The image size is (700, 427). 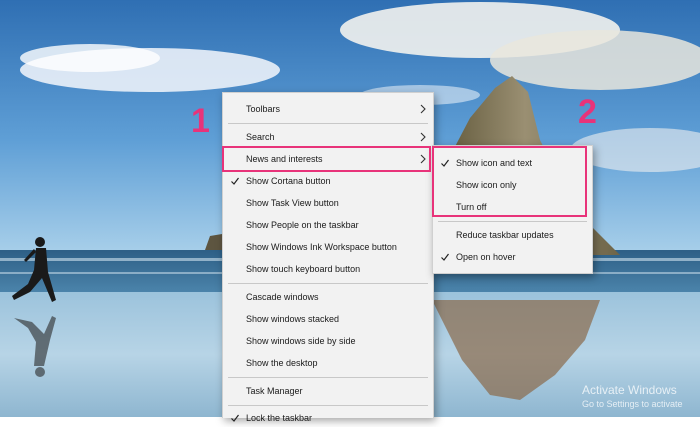 What do you see at coordinates (587, 112) in the screenshot?
I see `step-number-2: 2` at bounding box center [587, 112].